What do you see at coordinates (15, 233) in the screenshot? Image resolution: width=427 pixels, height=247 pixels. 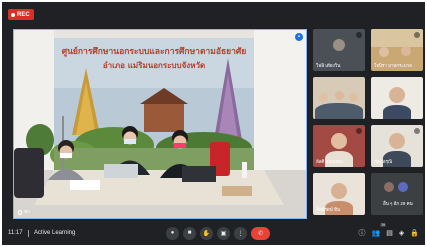 I see `clock: 11:17` at bounding box center [15, 233].